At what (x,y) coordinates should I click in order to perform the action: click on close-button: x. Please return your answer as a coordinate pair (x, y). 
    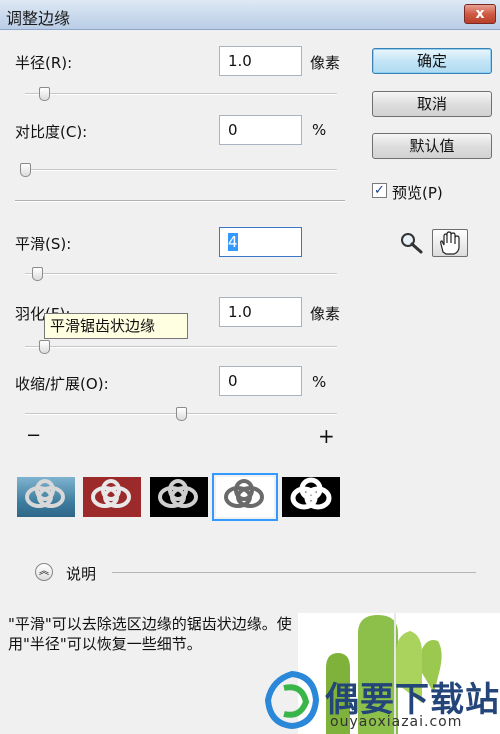
    Looking at the image, I should click on (480, 14).